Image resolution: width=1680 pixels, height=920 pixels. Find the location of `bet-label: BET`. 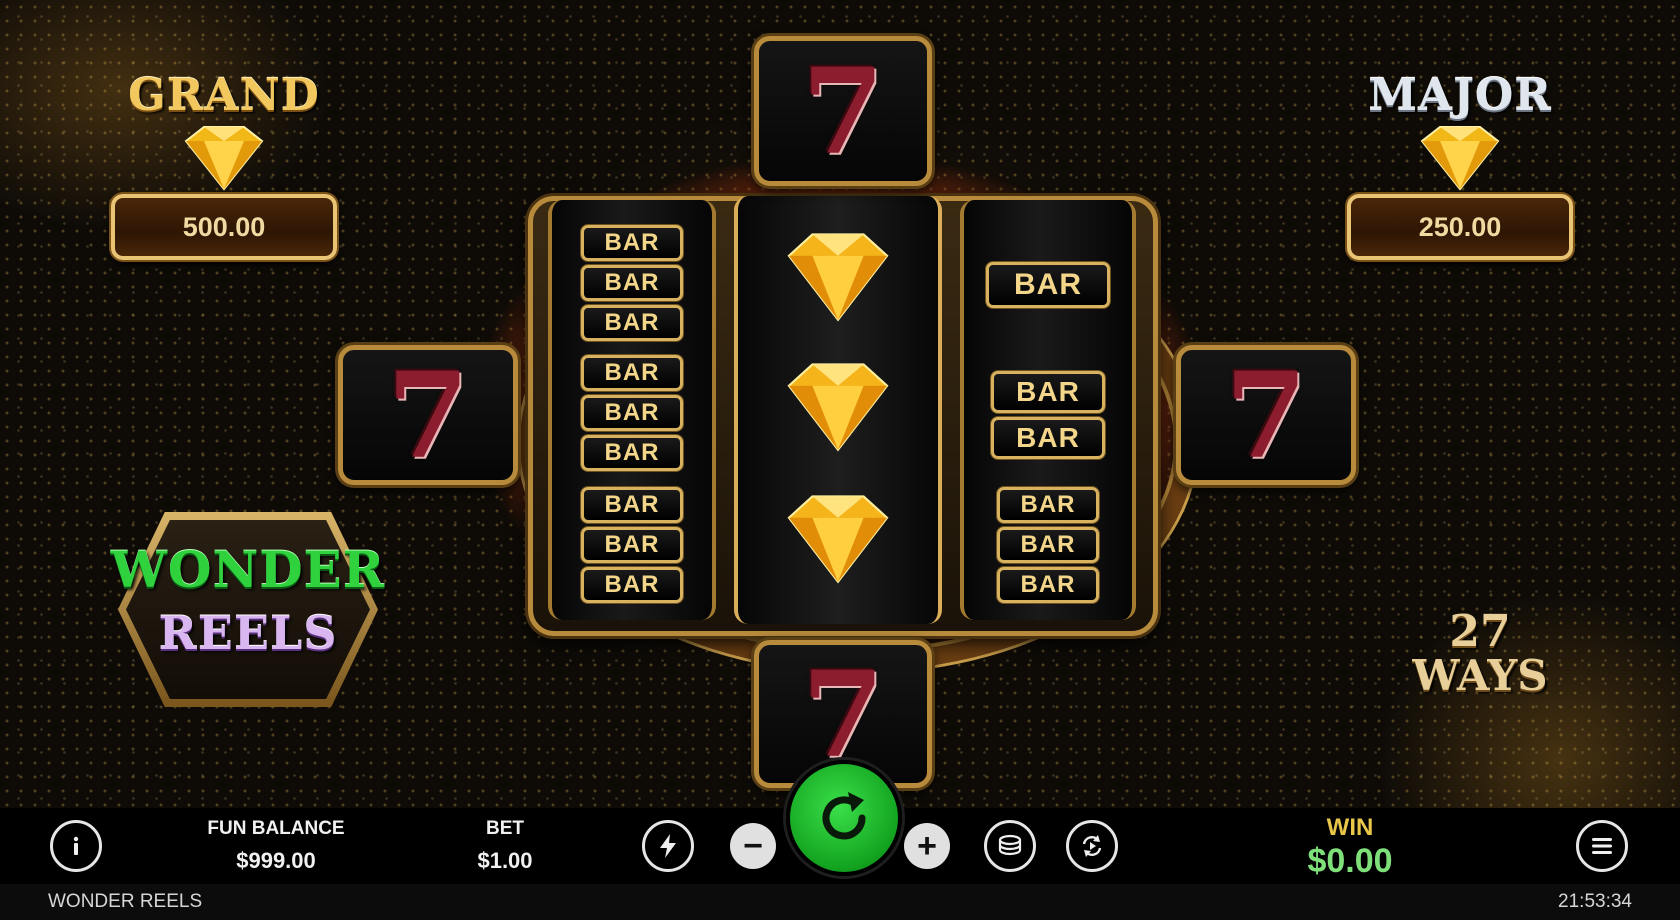

bet-label: BET is located at coordinates (505, 828).